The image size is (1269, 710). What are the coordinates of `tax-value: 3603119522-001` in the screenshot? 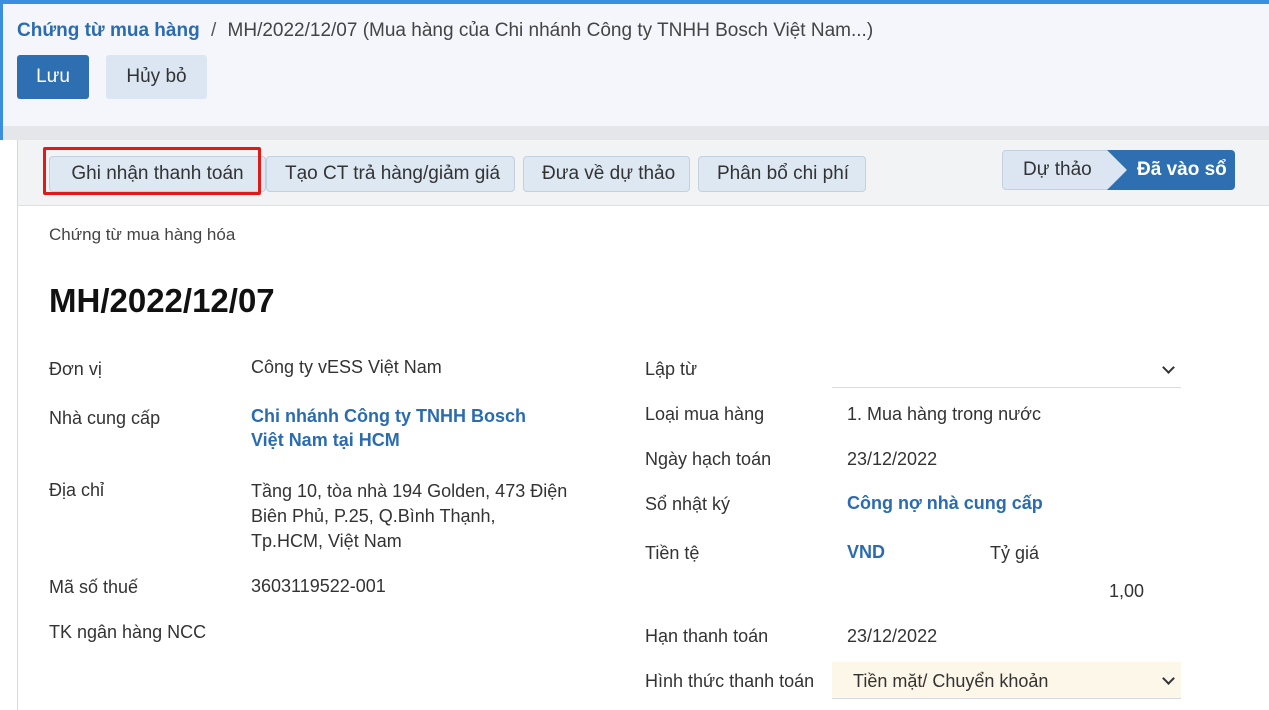 It's located at (318, 586).